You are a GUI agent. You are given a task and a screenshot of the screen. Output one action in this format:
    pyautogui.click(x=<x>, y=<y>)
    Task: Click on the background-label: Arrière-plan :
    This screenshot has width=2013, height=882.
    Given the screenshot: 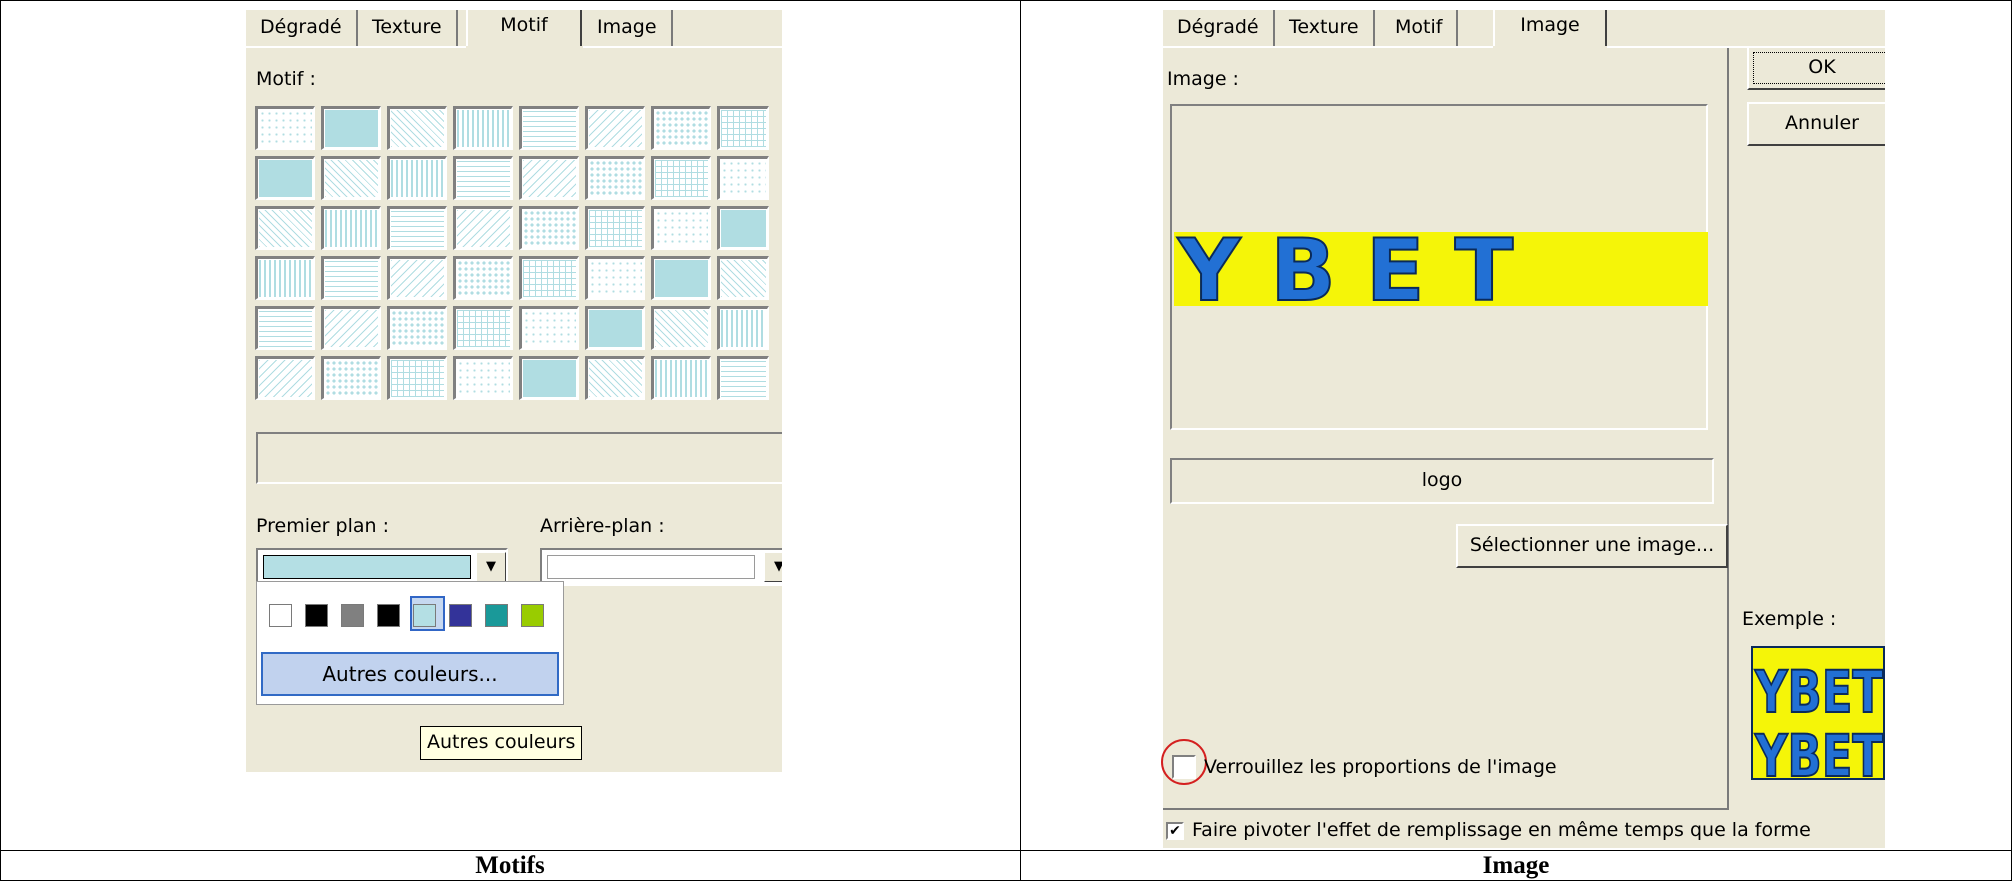 What is the action you would take?
    pyautogui.click(x=602, y=526)
    